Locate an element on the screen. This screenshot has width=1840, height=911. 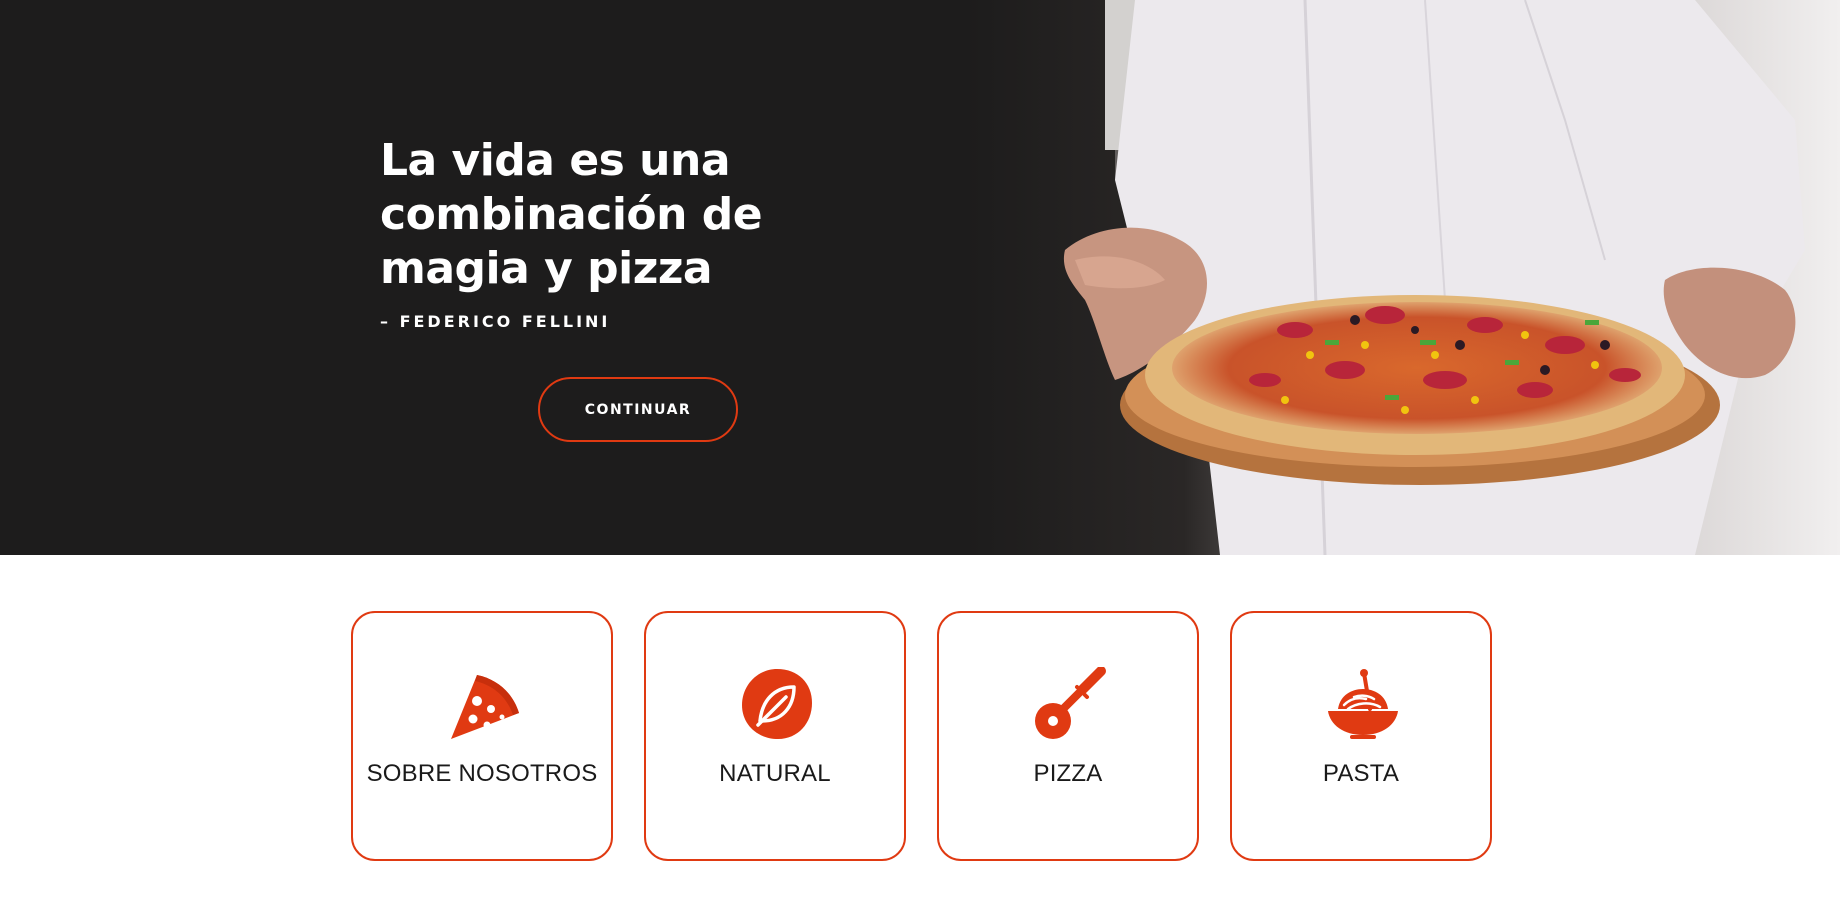
card-sobre-nosotros: SOBRE NOSOTROS is located at coordinates (482, 736).